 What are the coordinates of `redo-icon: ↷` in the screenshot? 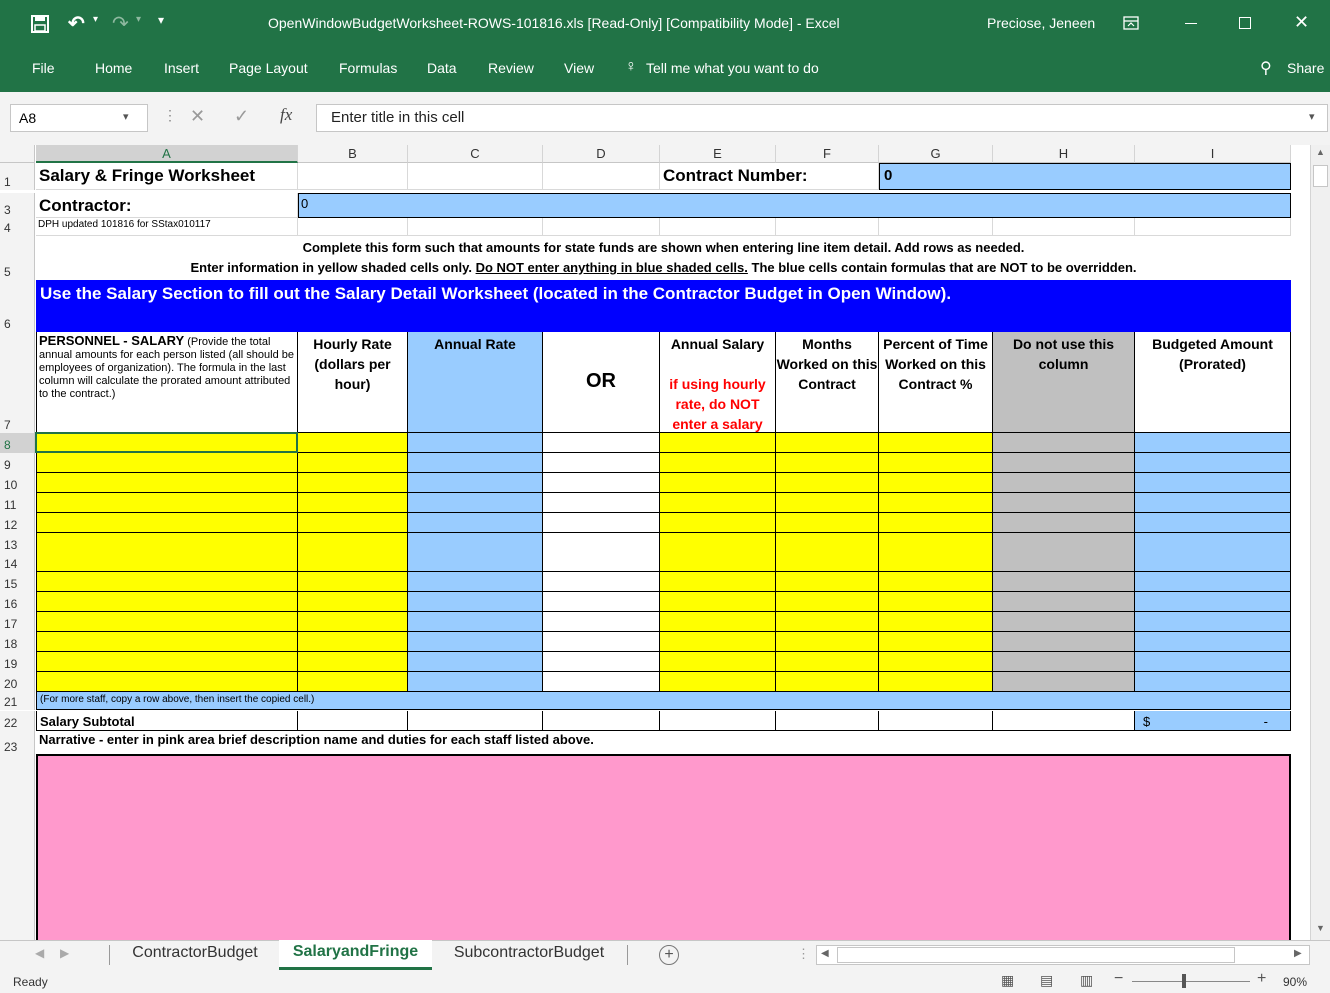 It's located at (120, 23).